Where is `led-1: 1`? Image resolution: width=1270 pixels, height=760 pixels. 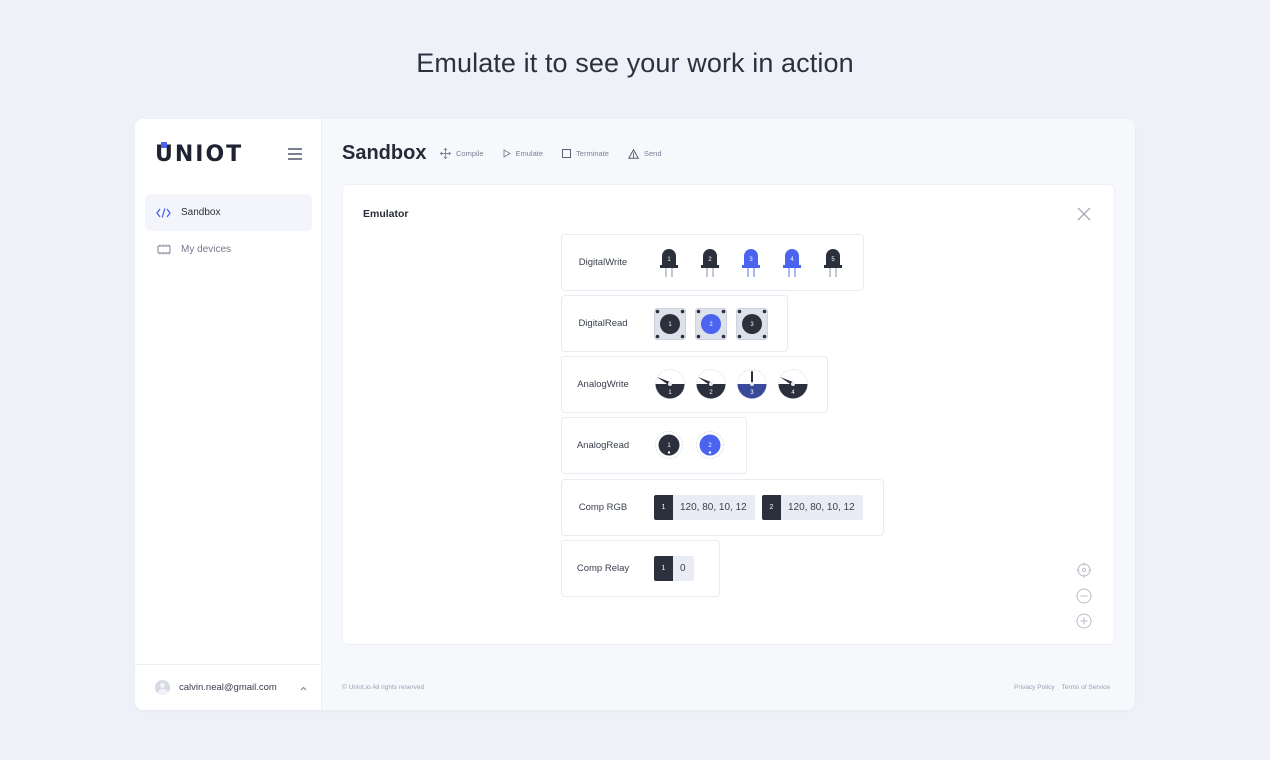
led-1: 1 is located at coordinates (669, 266).